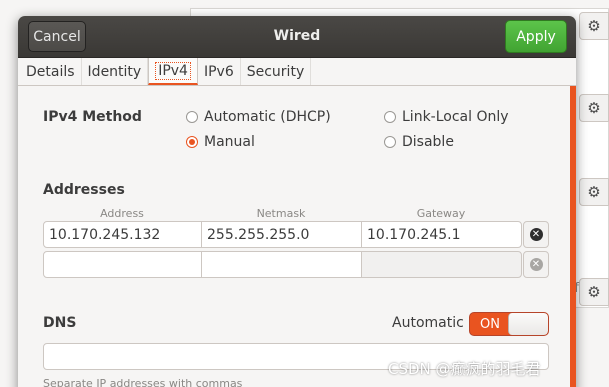 This screenshot has height=387, width=609. Describe the element at coordinates (281, 213) in the screenshot. I see `column-header-netmask: Netmask` at that location.